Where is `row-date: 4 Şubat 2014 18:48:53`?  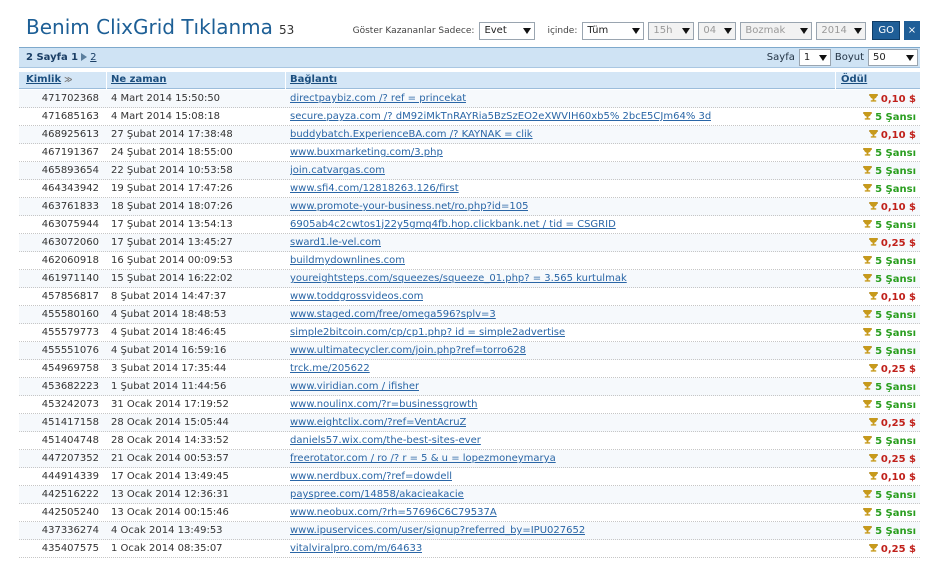
row-date: 4 Şubat 2014 18:48:53 is located at coordinates (169, 314).